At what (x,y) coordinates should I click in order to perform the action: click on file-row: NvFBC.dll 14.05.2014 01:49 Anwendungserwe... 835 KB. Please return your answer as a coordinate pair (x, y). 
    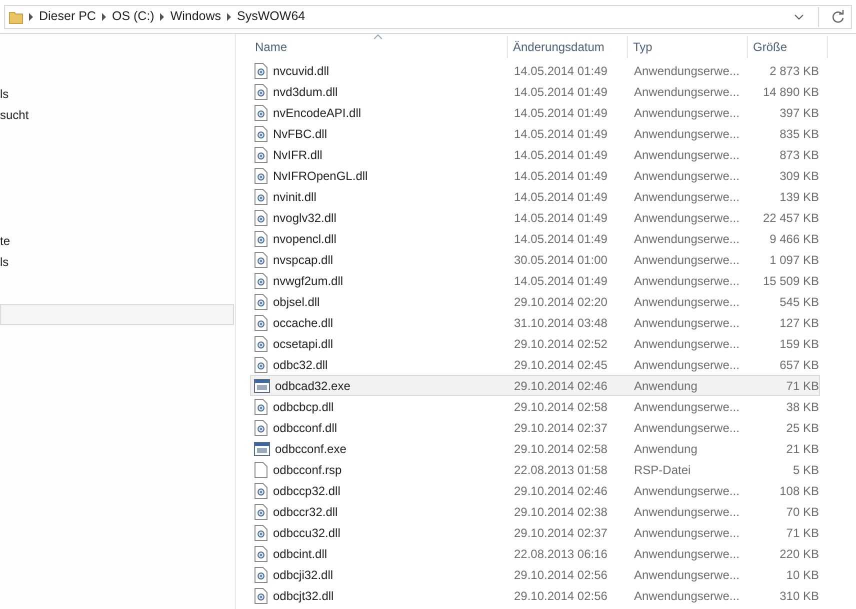
    Looking at the image, I should click on (535, 133).